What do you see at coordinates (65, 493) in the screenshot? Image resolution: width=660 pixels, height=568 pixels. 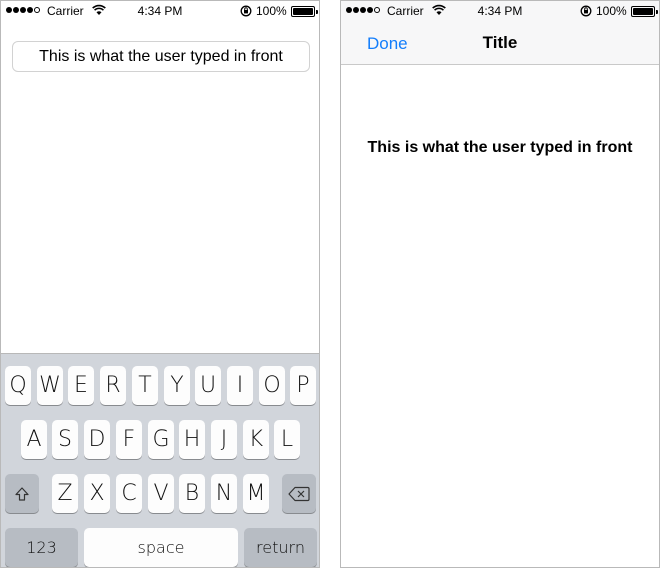 I see `key-z: Z` at bounding box center [65, 493].